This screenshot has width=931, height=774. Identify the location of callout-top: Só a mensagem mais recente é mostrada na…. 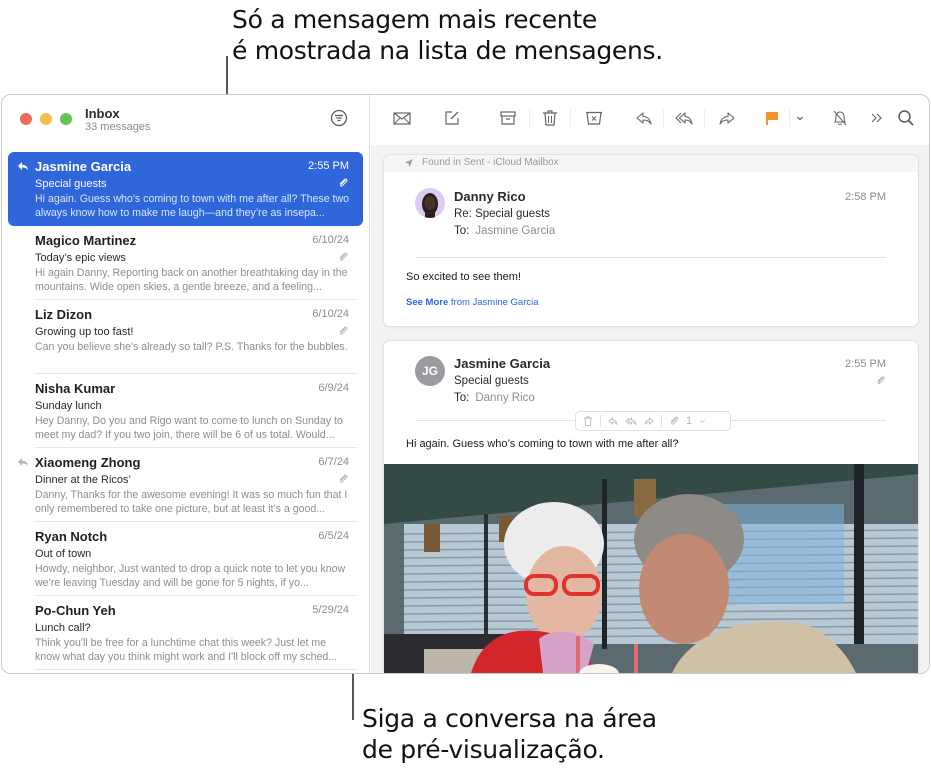
(447, 35).